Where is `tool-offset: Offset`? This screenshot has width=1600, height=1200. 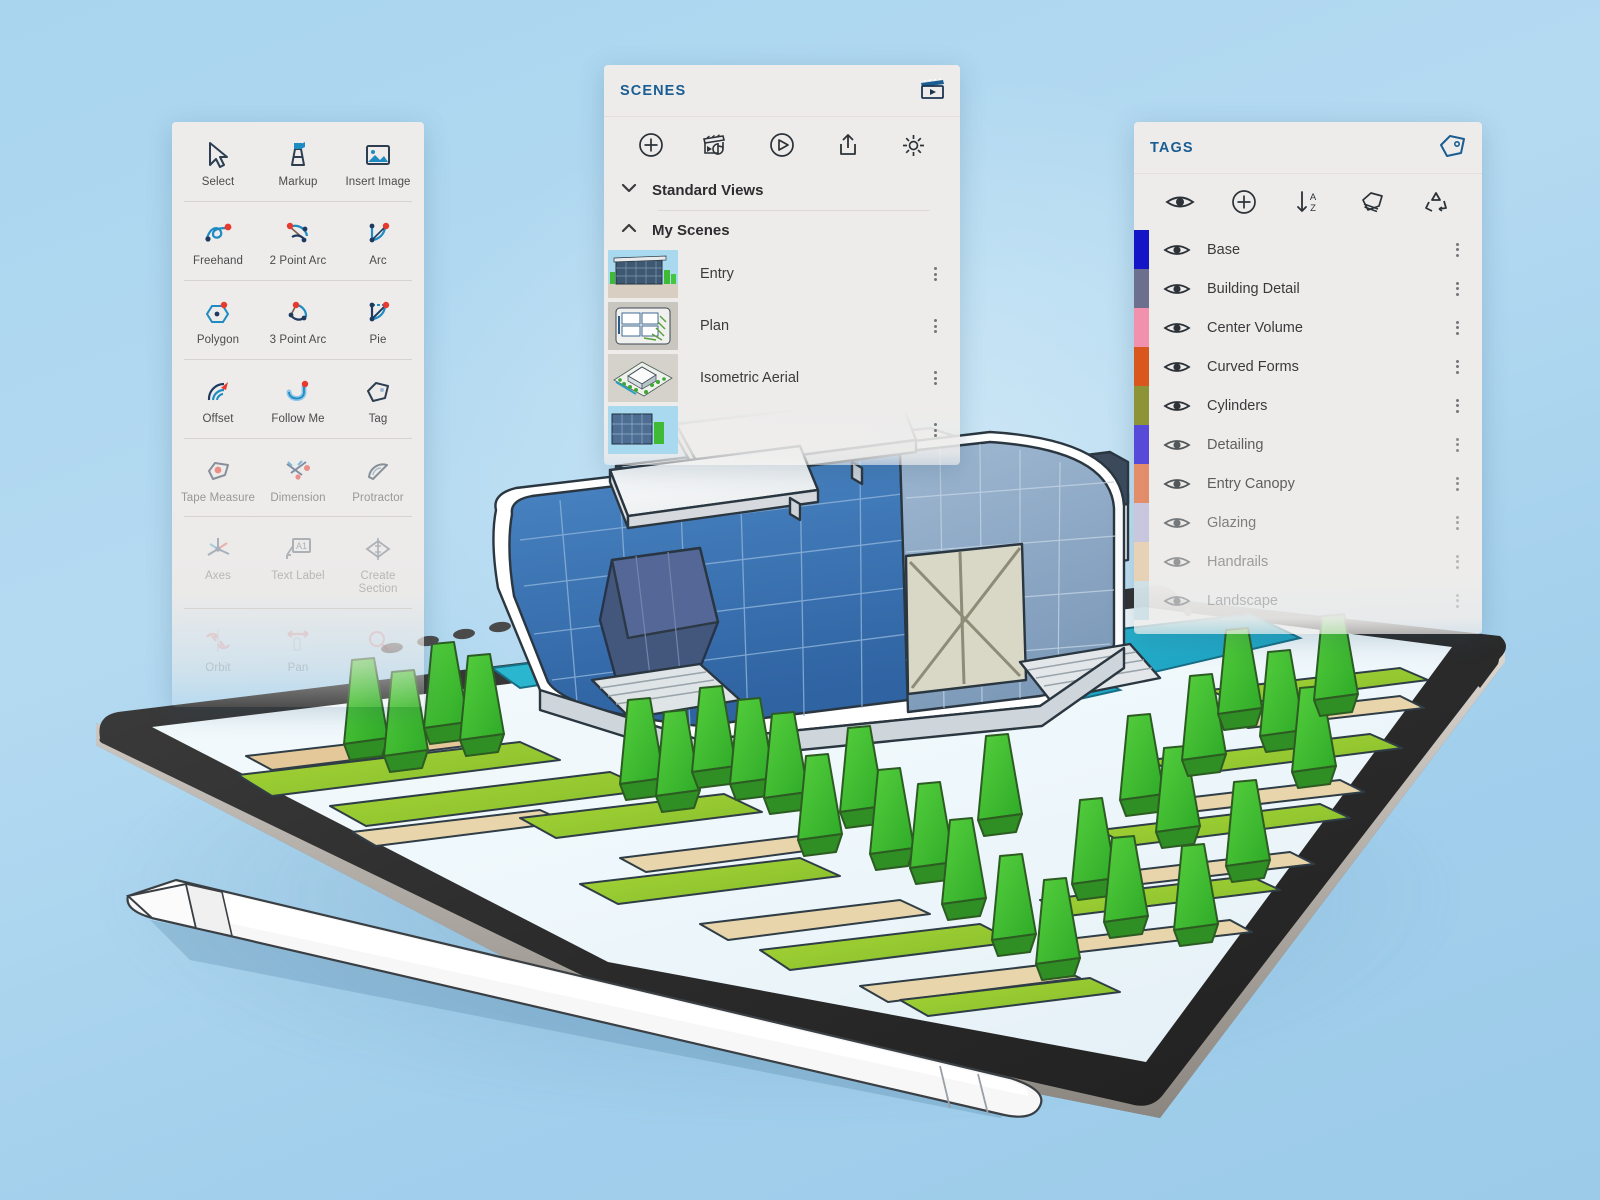
tool-offset: Offset is located at coordinates (218, 399).